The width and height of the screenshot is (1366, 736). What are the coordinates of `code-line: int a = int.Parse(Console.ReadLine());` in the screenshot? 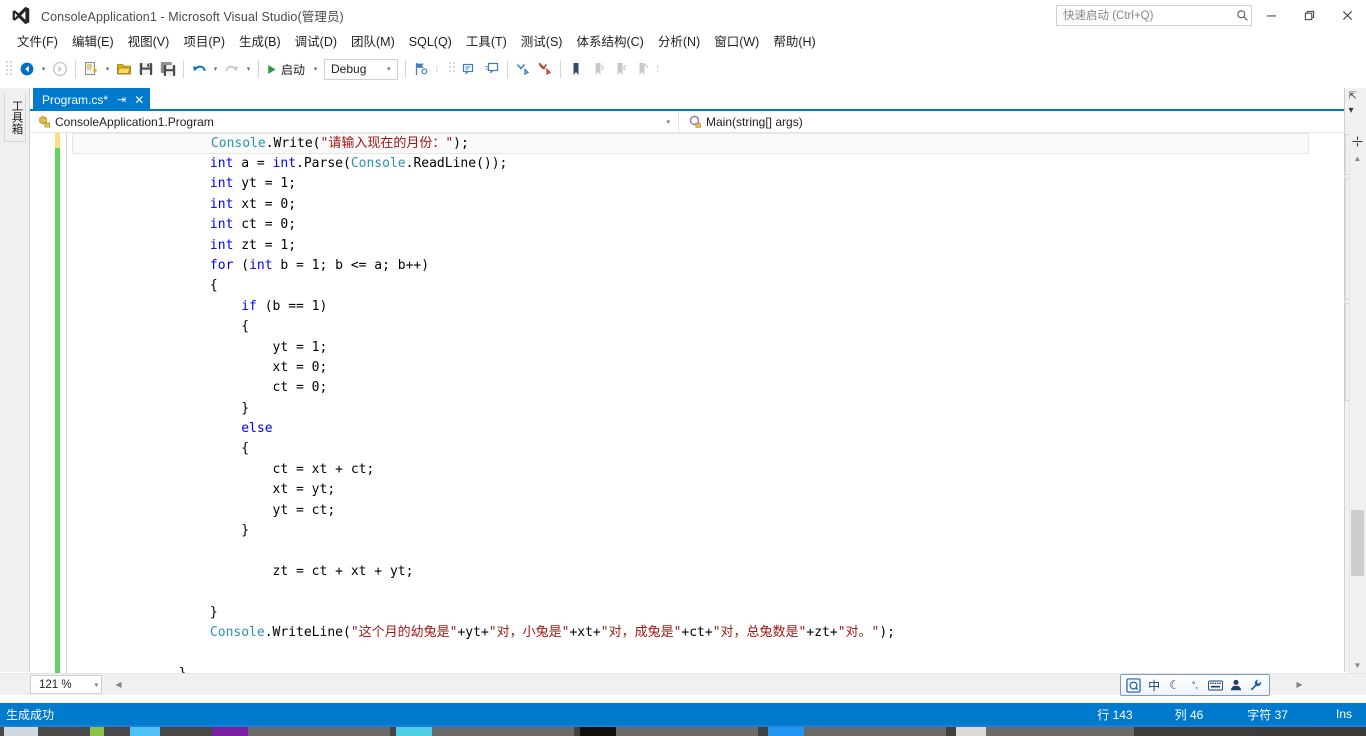 It's located at (709, 164).